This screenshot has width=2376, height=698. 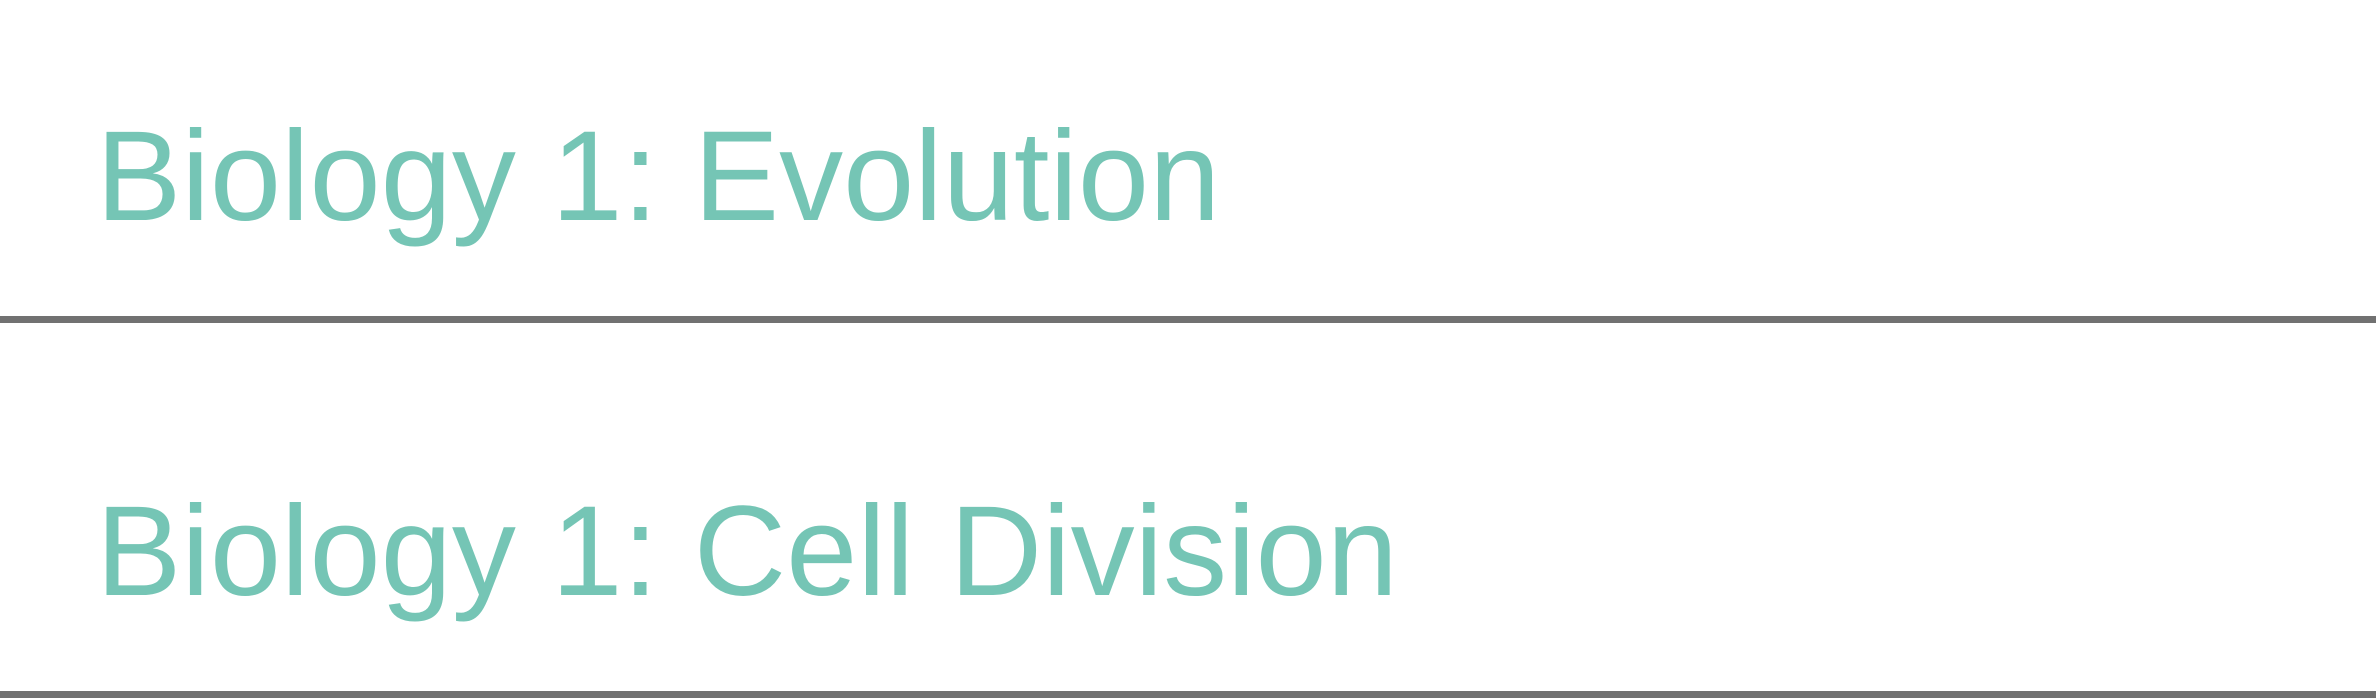 I want to click on list-item-label: Biology 1: Cell Division, so click(x=747, y=551).